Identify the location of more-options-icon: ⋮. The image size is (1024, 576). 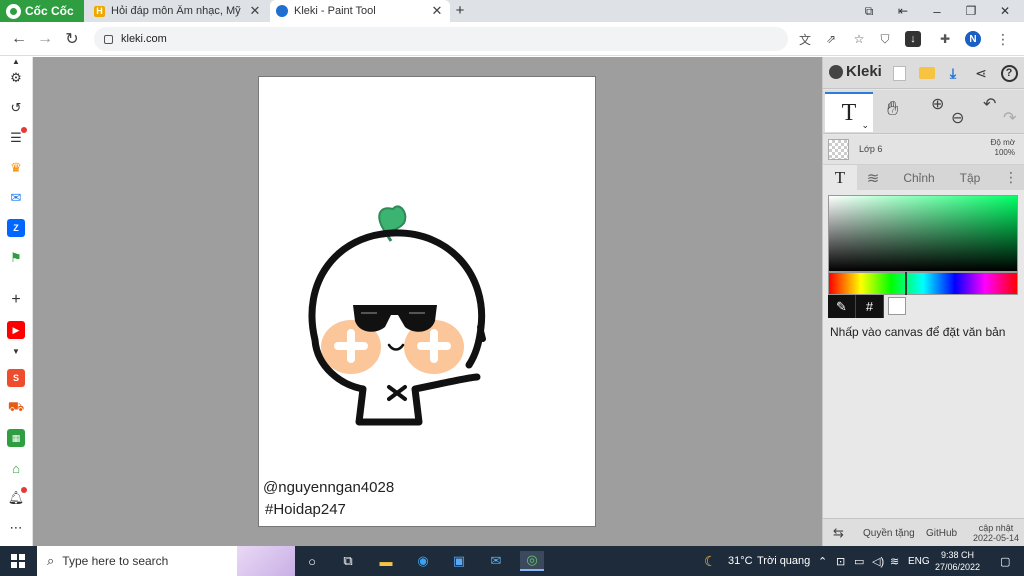
(1011, 177).